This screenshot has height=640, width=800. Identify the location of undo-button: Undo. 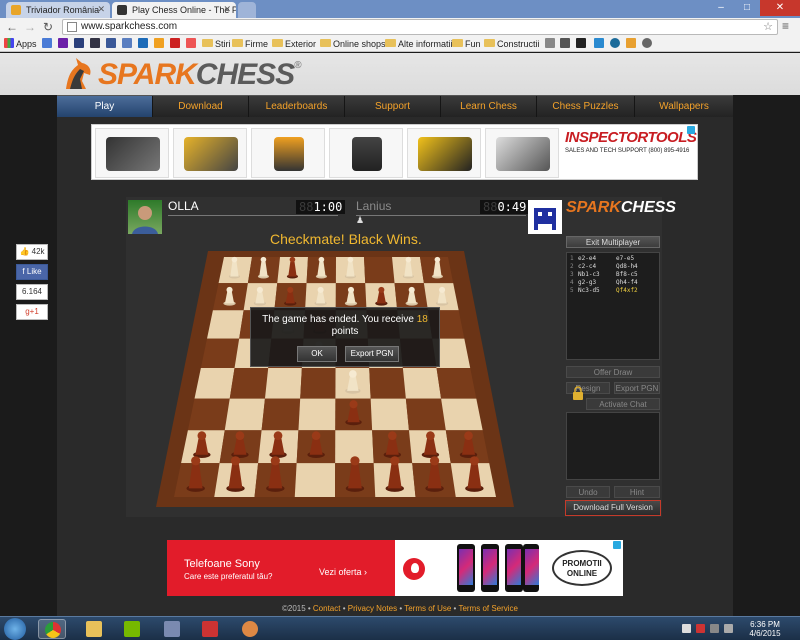
(588, 492).